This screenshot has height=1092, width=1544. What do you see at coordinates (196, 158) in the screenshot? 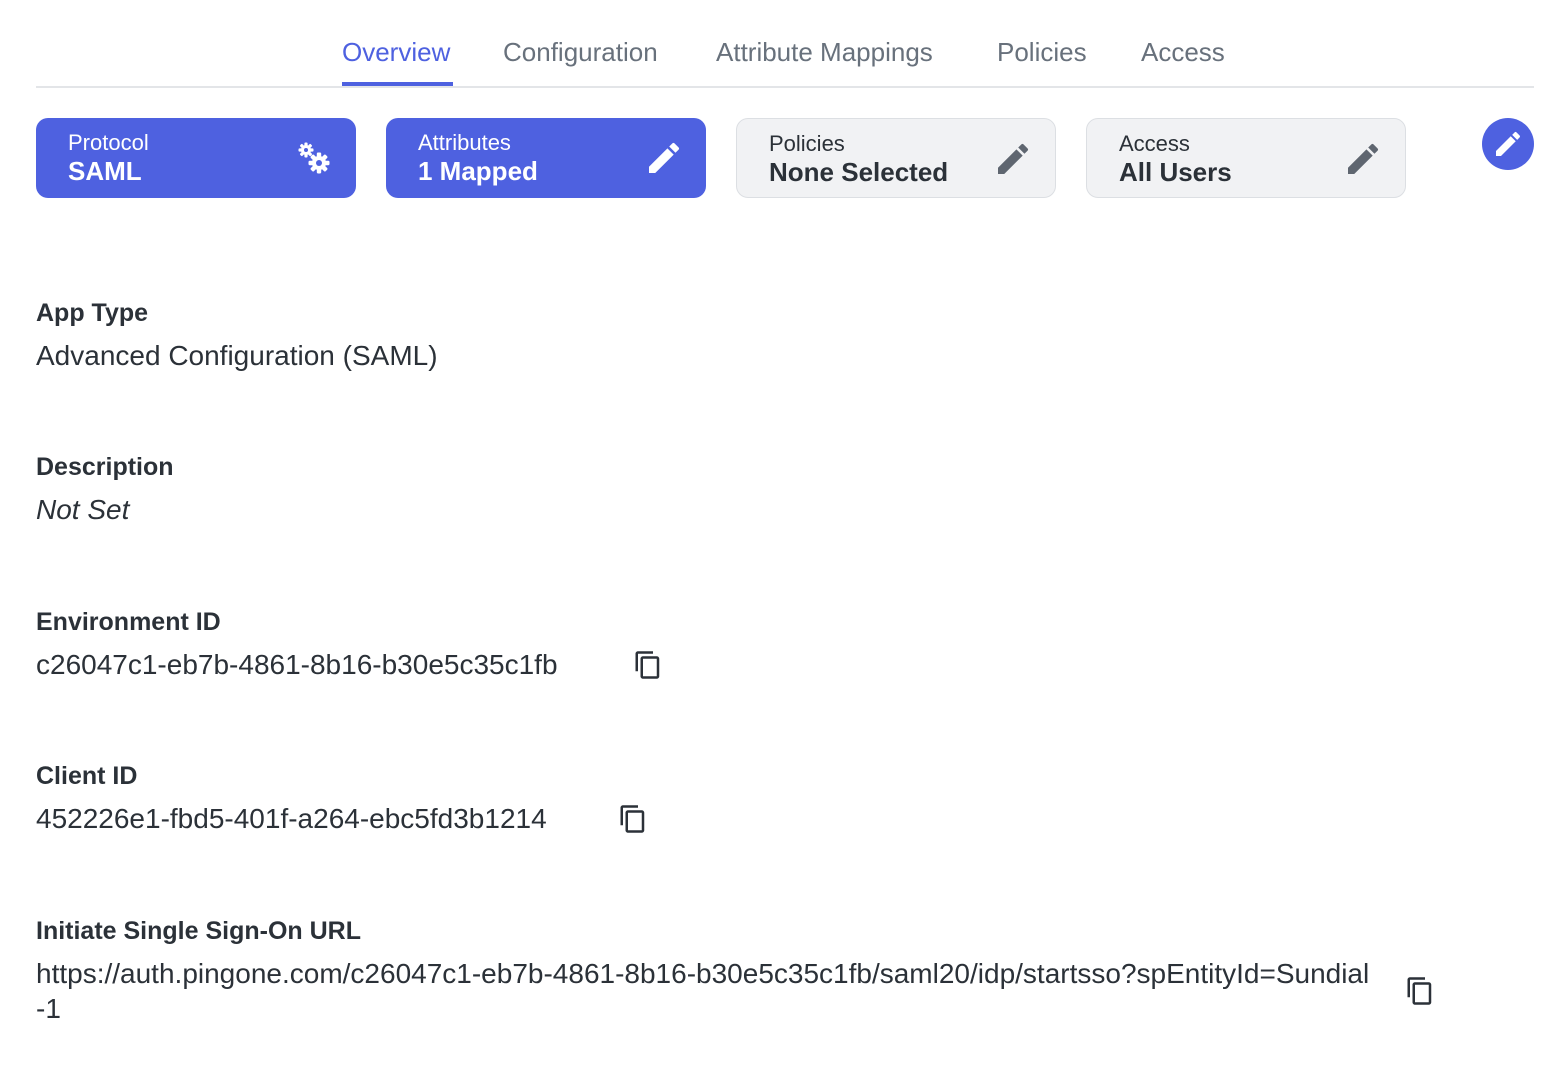
I see `protocol-card: Protocol SAML` at bounding box center [196, 158].